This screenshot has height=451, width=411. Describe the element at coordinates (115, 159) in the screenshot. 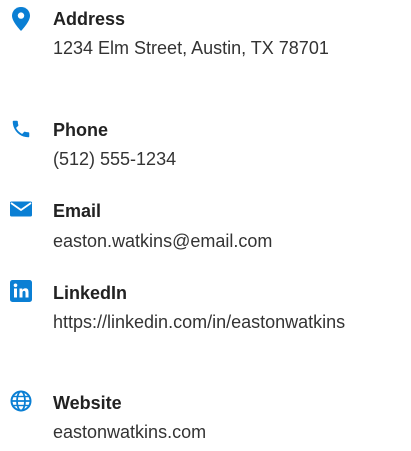

I see `phone-value: (512) 555-1234` at that location.